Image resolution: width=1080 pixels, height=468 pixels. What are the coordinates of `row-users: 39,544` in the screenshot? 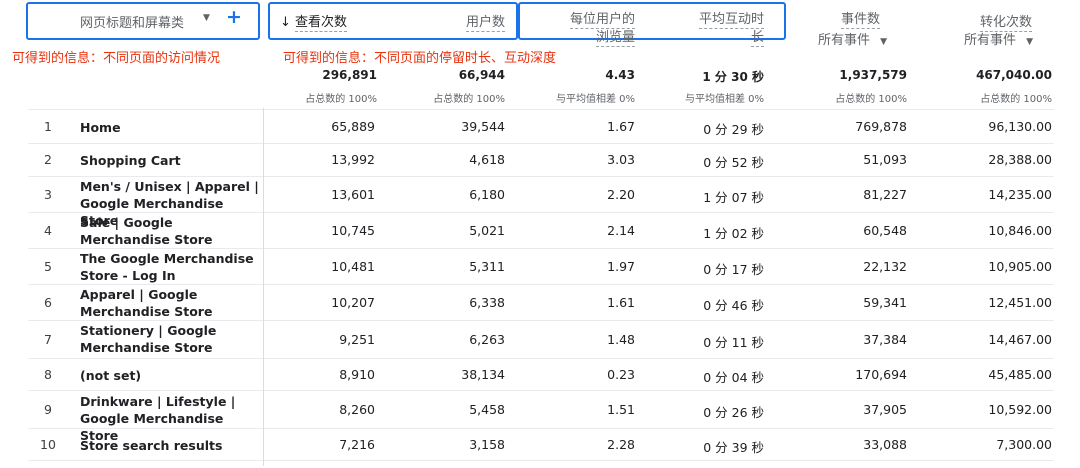 It's located at (483, 126).